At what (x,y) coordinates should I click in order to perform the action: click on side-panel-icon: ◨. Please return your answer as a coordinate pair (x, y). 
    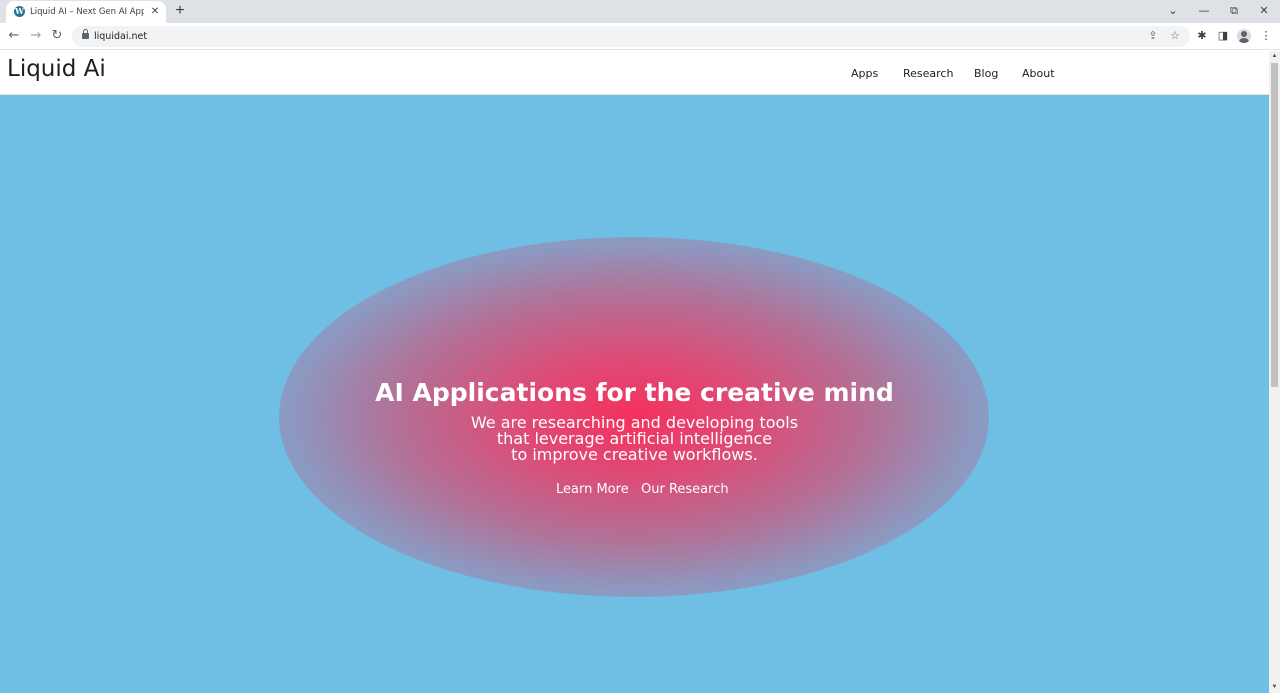
    Looking at the image, I should click on (1223, 36).